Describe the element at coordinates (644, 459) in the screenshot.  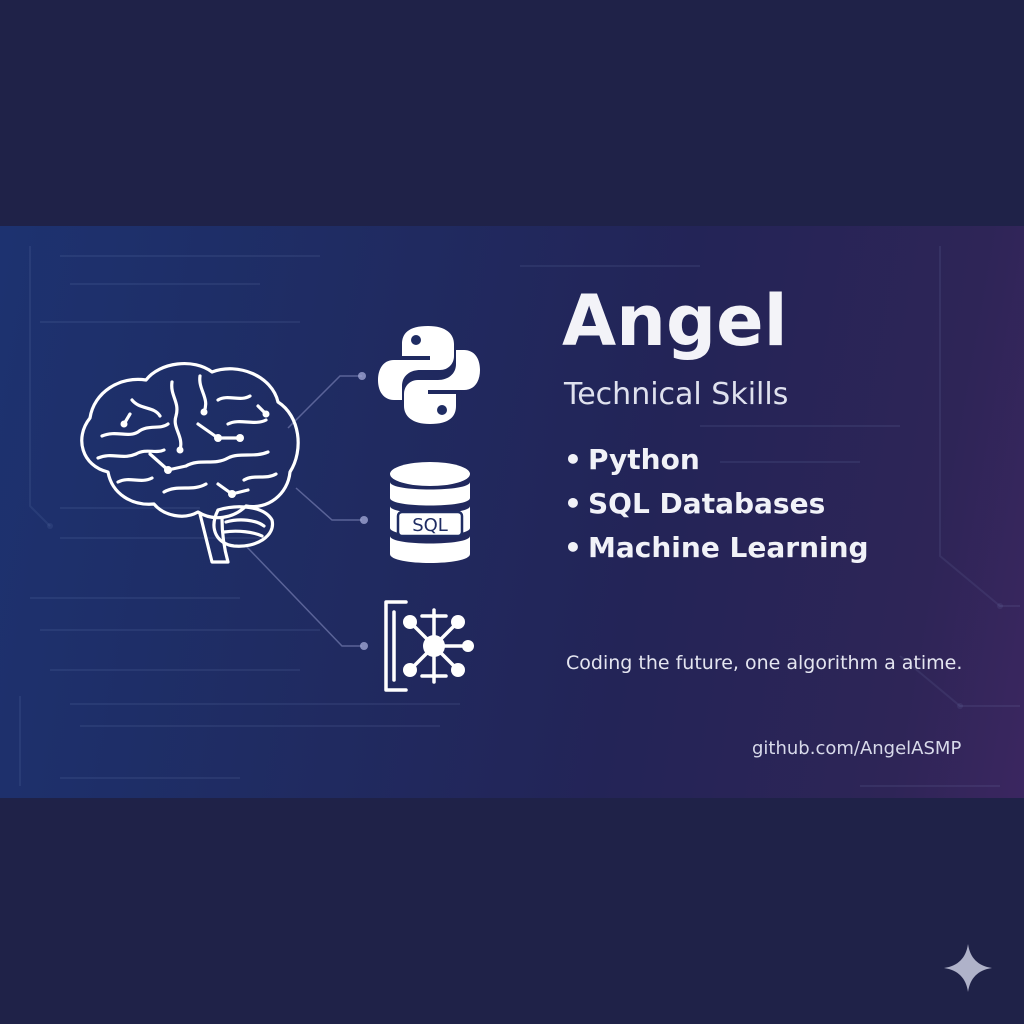
I see `skill-label: Python` at that location.